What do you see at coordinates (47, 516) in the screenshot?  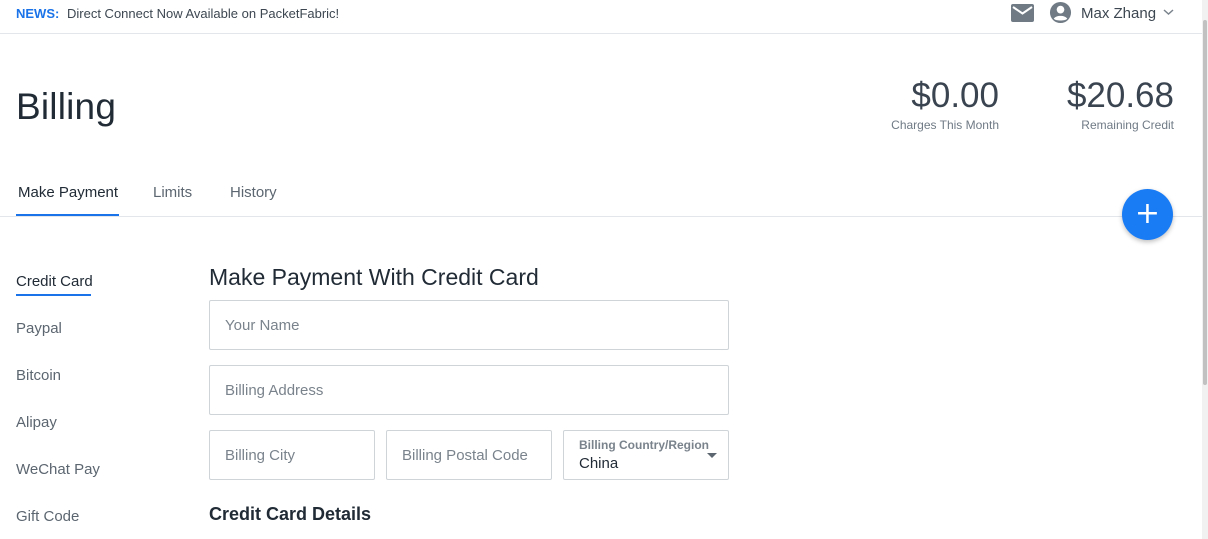 I see `nav-gift-code: Gift Code` at bounding box center [47, 516].